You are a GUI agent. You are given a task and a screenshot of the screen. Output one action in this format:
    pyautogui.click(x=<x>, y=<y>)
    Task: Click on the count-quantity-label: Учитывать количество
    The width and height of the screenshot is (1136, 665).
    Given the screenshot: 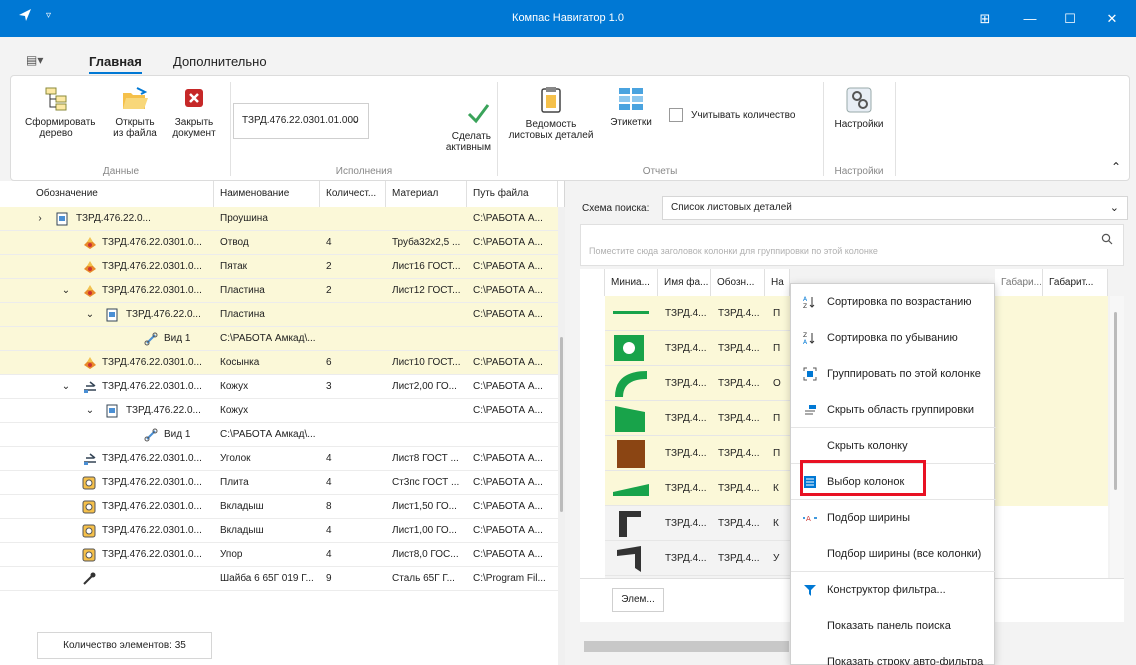 What is the action you would take?
    pyautogui.click(x=743, y=115)
    